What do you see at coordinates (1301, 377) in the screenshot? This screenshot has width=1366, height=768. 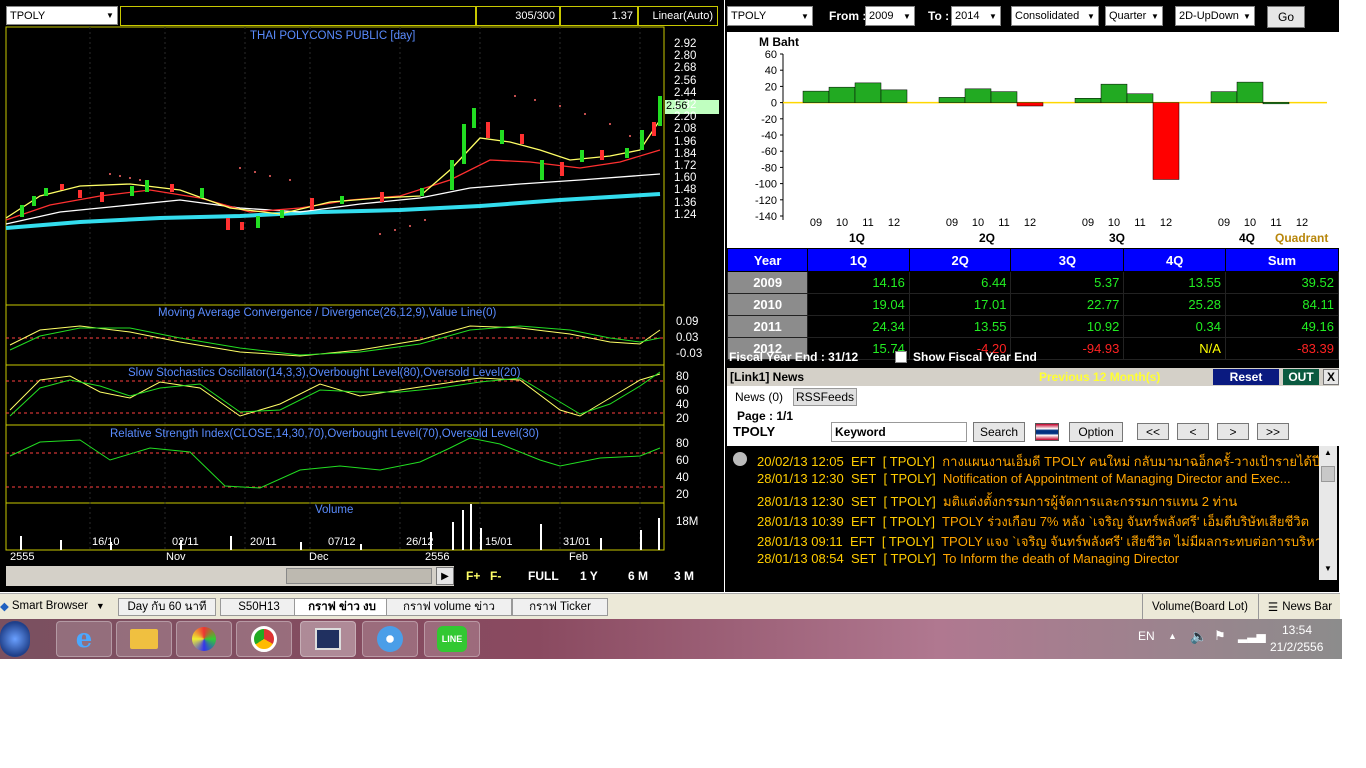 I see `out-button: OUT` at bounding box center [1301, 377].